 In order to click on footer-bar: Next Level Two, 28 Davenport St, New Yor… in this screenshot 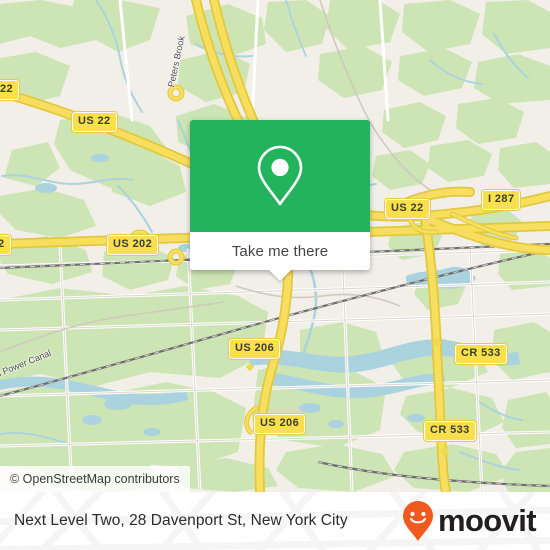, I will do `click(275, 521)`.